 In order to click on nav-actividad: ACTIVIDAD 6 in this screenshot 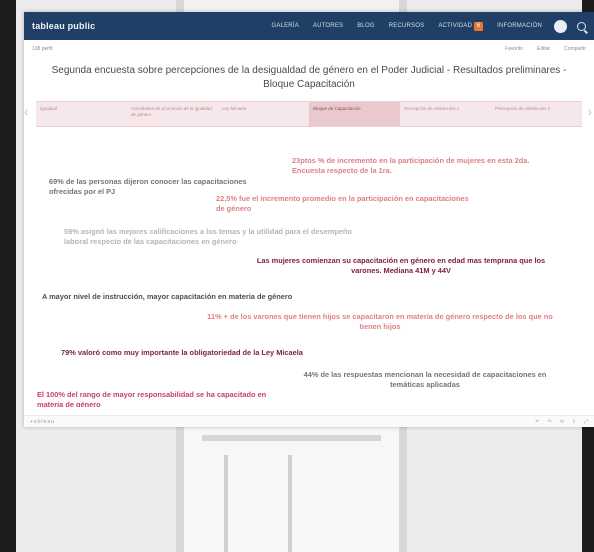, I will do `click(461, 26)`.